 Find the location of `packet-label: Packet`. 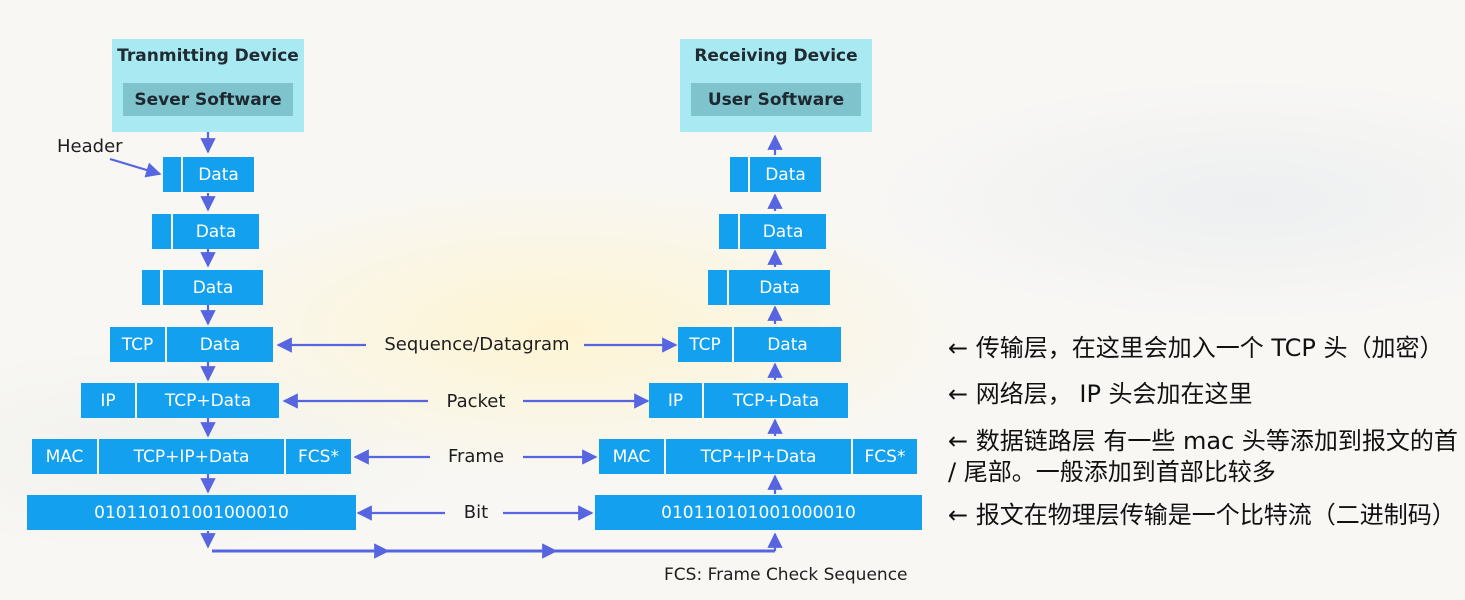

packet-label: Packet is located at coordinates (476, 401).